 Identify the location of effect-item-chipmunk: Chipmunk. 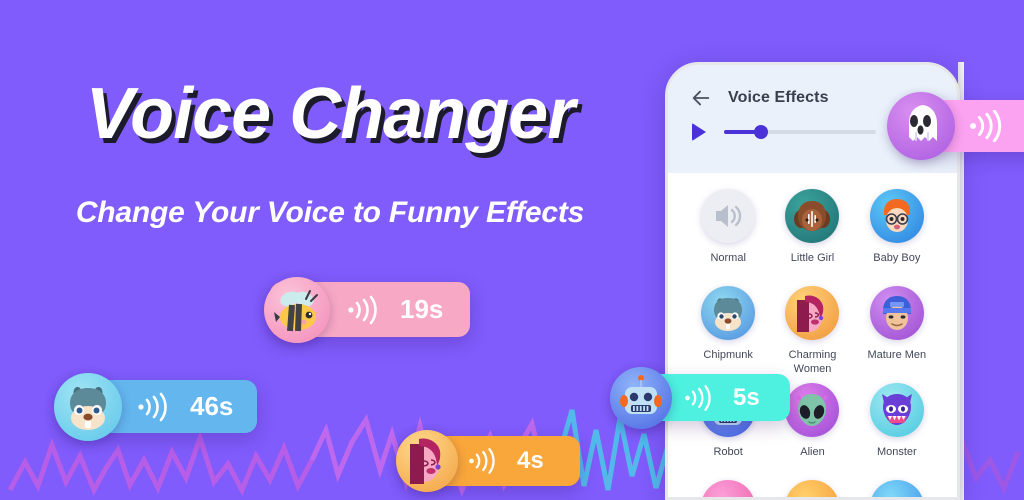
(728, 331).